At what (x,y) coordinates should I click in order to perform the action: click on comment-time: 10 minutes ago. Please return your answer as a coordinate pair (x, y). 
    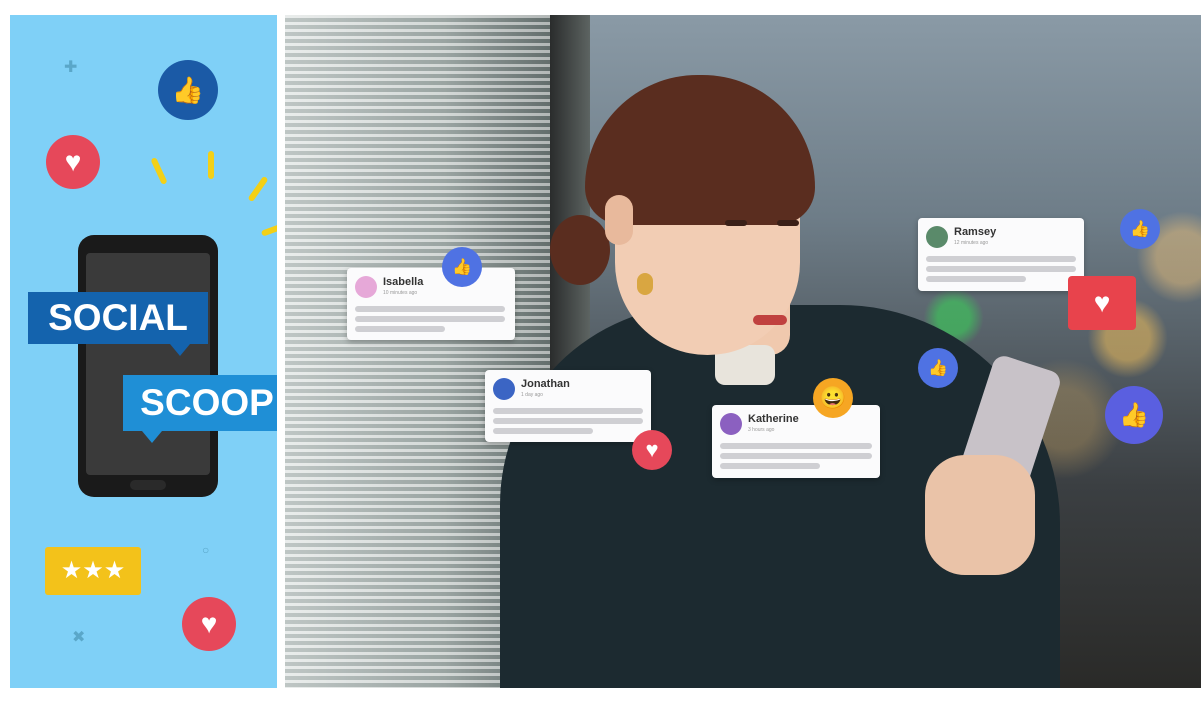
    Looking at the image, I should click on (400, 293).